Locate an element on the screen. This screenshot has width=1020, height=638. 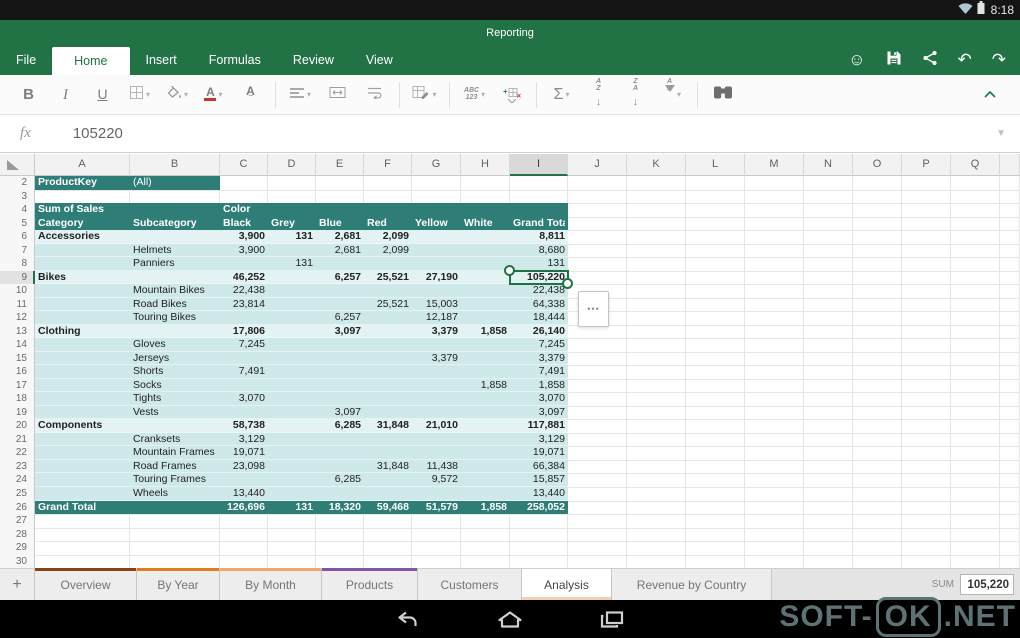
cell-E19: 3,097 is located at coordinates (340, 413).